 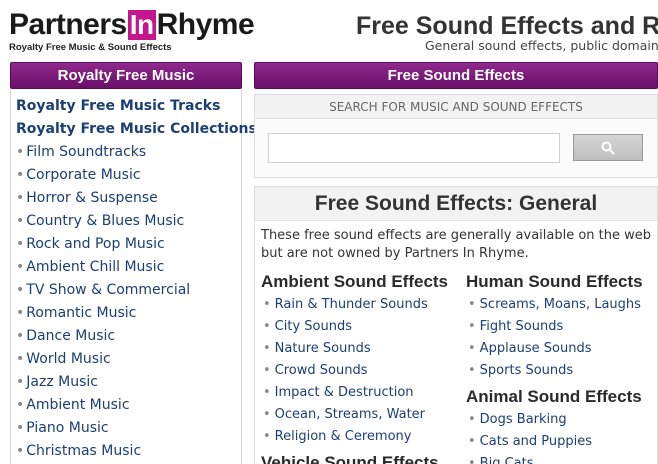 I want to click on sidebar-link-music-collections: Royalty Free Music Collections, so click(x=134, y=129).